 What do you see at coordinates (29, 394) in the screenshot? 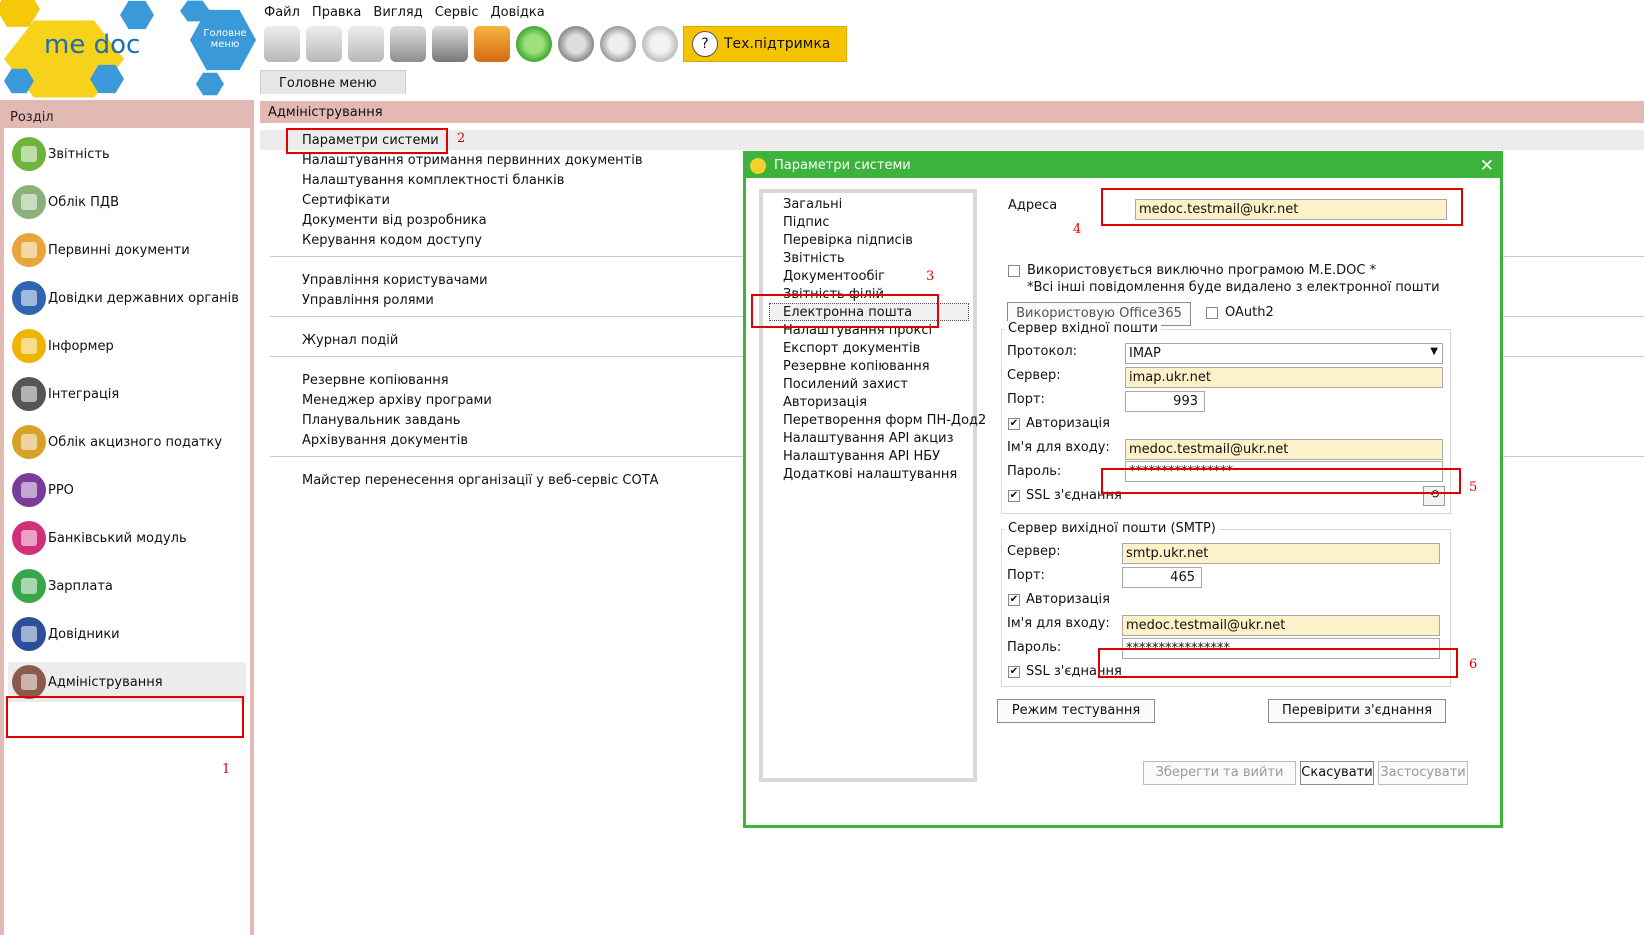
I see `integration-icon` at bounding box center [29, 394].